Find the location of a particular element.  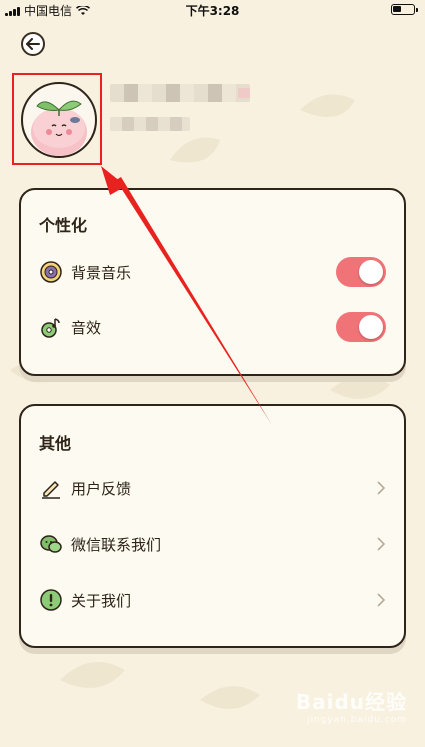

avatar-highlight-box is located at coordinates (57, 119).